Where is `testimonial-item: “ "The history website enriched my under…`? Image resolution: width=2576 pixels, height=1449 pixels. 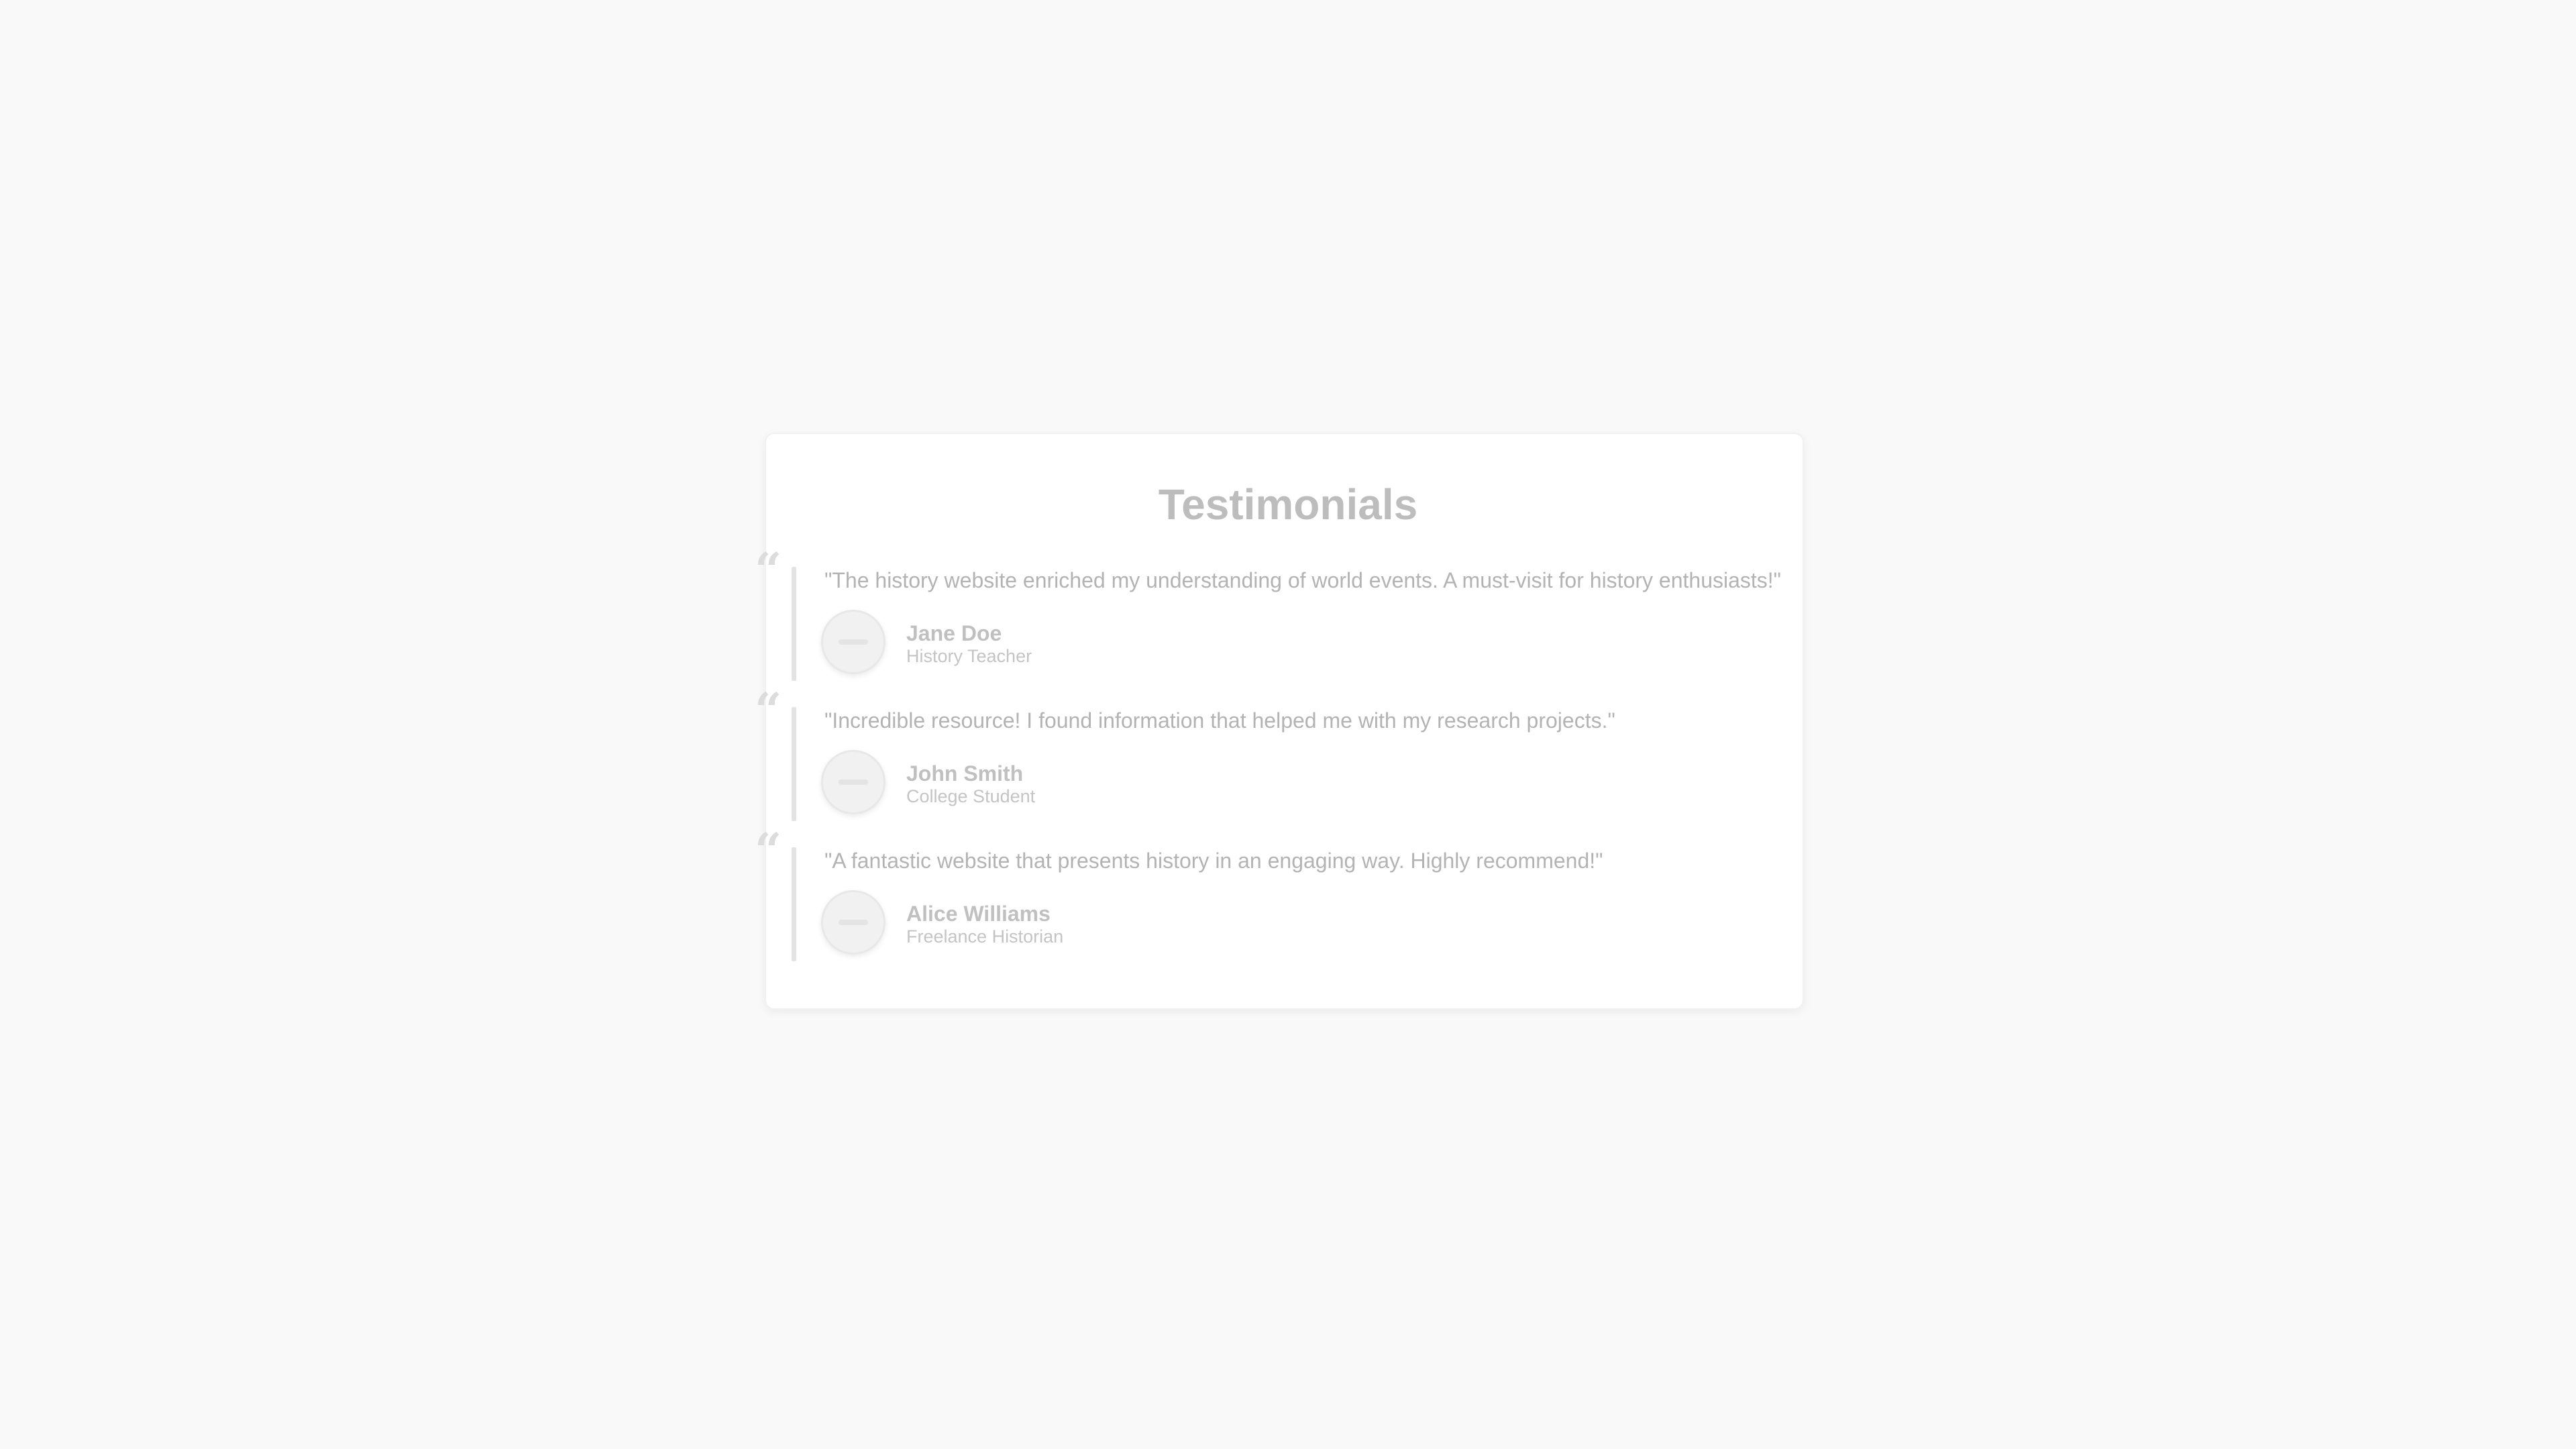 testimonial-item: “ "The history website enriched my under… is located at coordinates (1276, 614).